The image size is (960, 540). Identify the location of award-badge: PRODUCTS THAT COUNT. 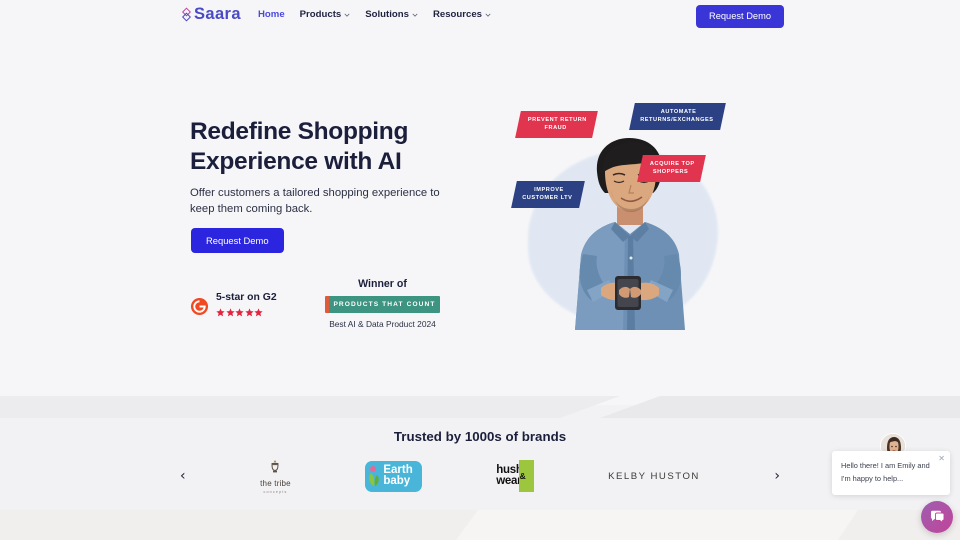
(382, 304).